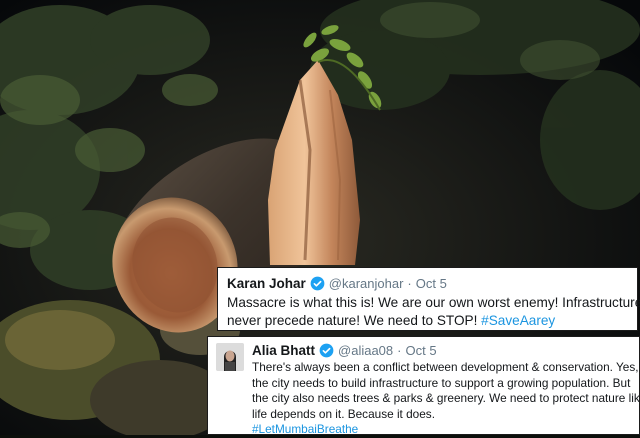 Image resolution: width=640 pixels, height=438 pixels. What do you see at coordinates (266, 283) in the screenshot?
I see `author-name: Karan Johar` at bounding box center [266, 283].